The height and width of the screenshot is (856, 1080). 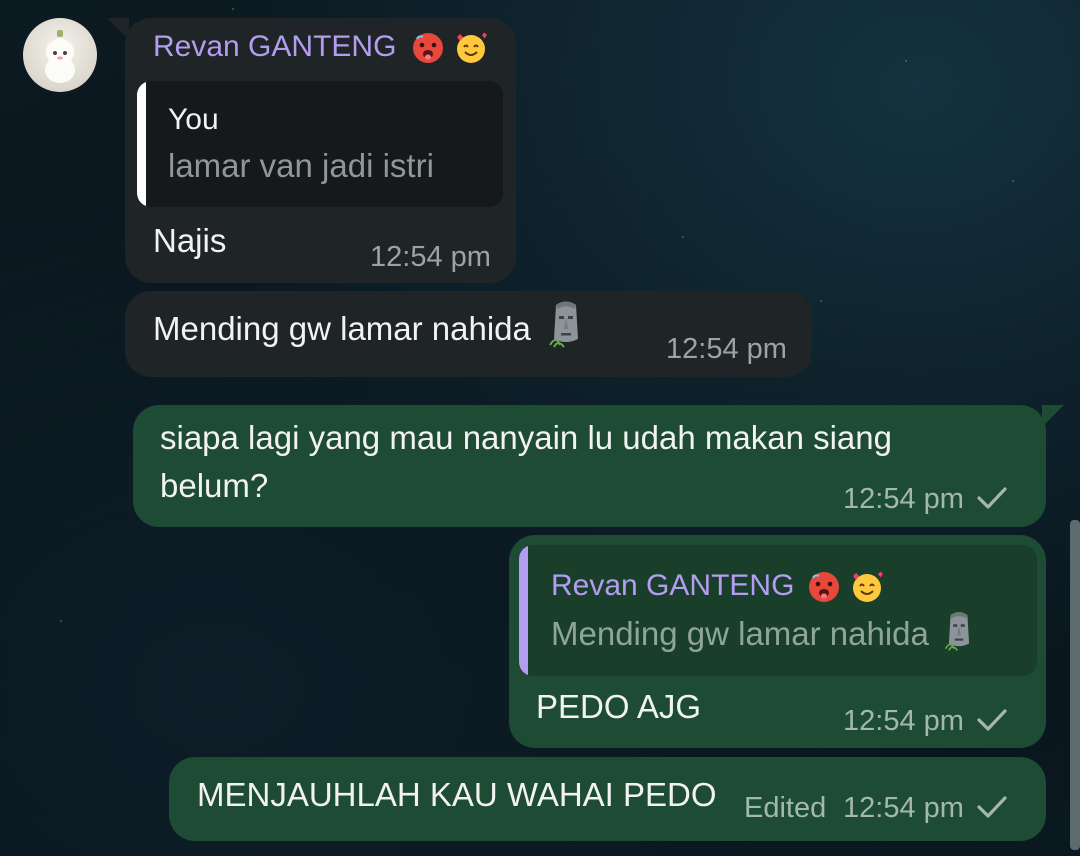 What do you see at coordinates (740, 633) in the screenshot?
I see `quote-text-content: Mending gw lamar nahida` at bounding box center [740, 633].